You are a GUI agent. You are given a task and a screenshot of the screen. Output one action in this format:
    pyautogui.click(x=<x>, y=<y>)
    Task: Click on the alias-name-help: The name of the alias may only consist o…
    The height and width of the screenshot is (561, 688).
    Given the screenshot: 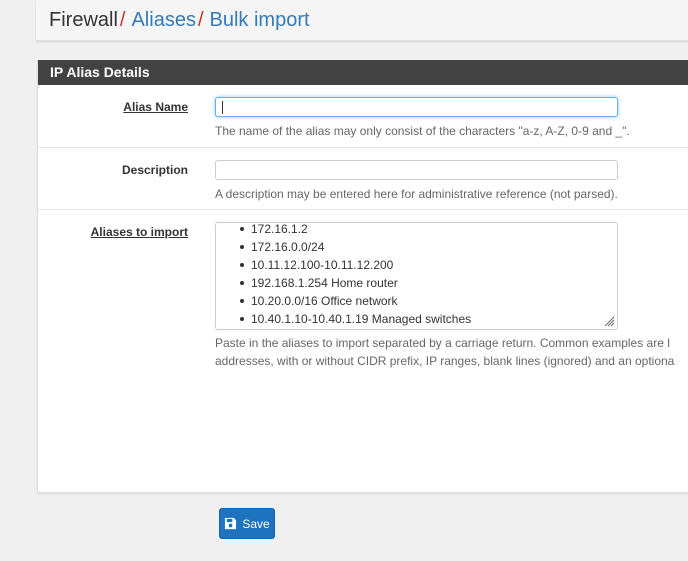 What is the action you would take?
    pyautogui.click(x=422, y=131)
    